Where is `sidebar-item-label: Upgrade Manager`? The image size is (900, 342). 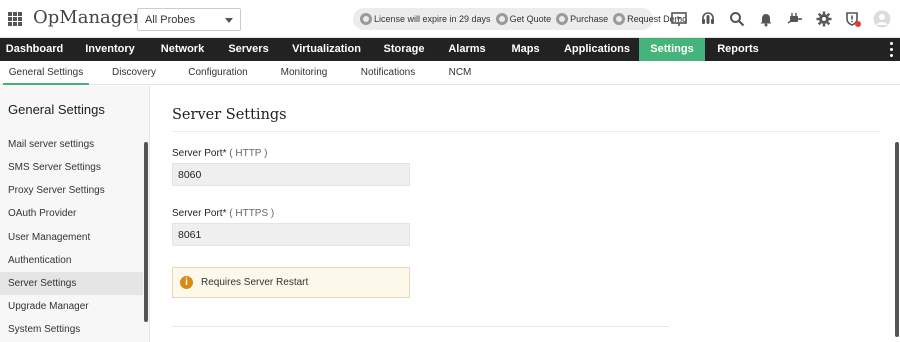 sidebar-item-label: Upgrade Manager is located at coordinates (48, 306).